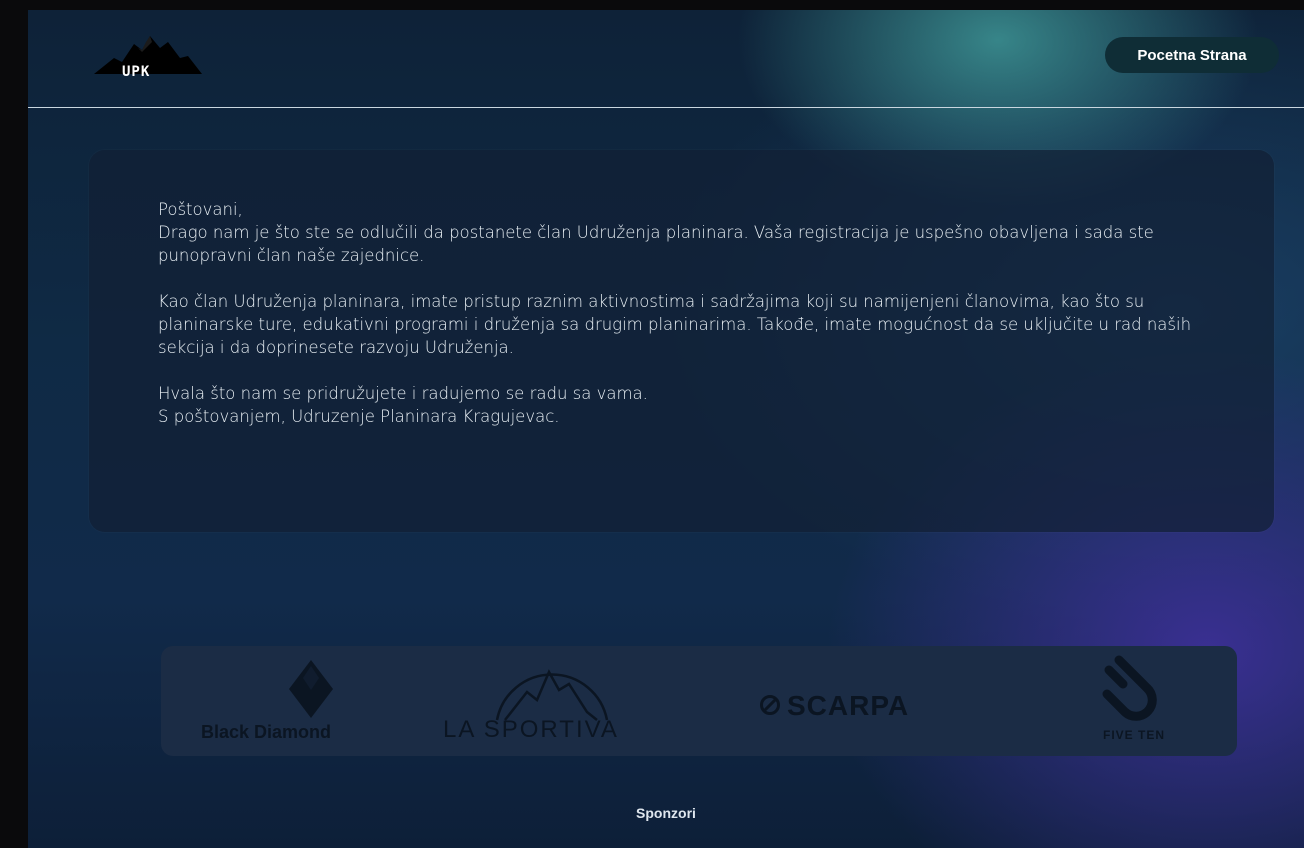 The height and width of the screenshot is (848, 1304). I want to click on sponsor-five-ten: FIVE TEN, so click(1136, 701).